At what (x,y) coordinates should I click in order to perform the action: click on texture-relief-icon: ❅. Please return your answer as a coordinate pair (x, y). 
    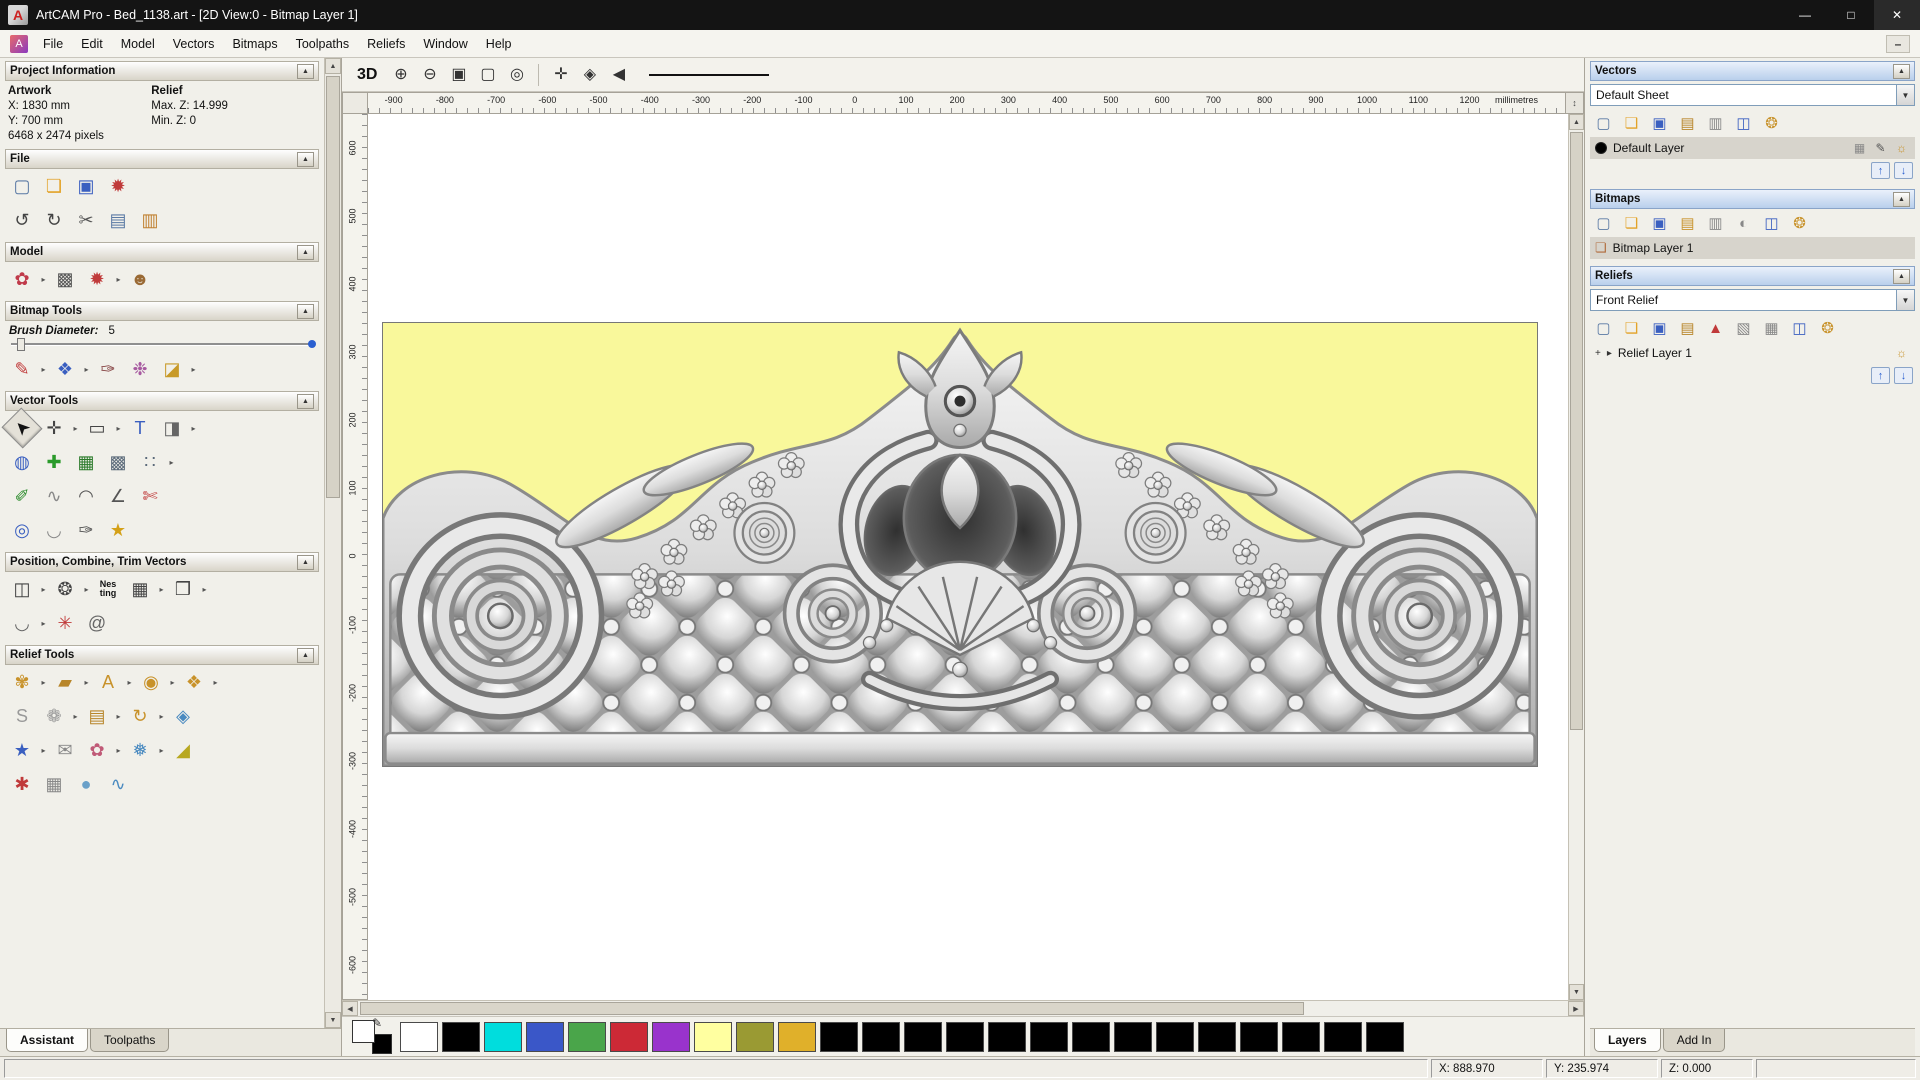
    Looking at the image, I should click on (140, 750).